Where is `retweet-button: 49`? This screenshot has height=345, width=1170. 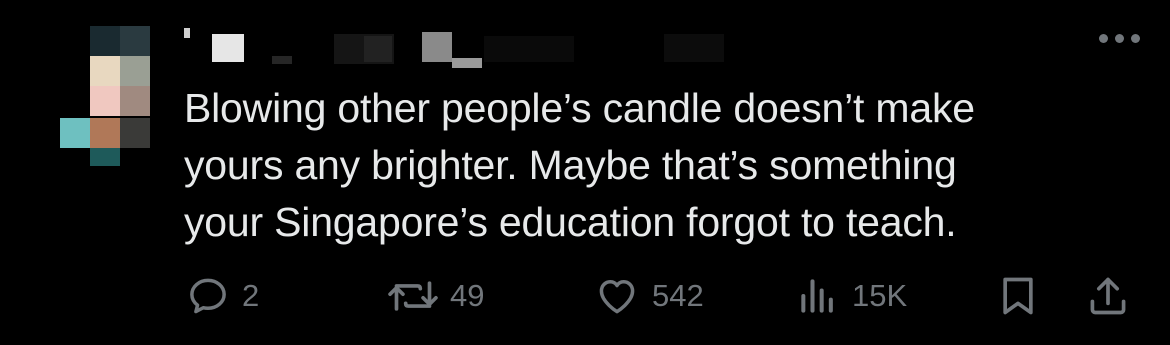
retweet-button: 49 is located at coordinates (434, 296).